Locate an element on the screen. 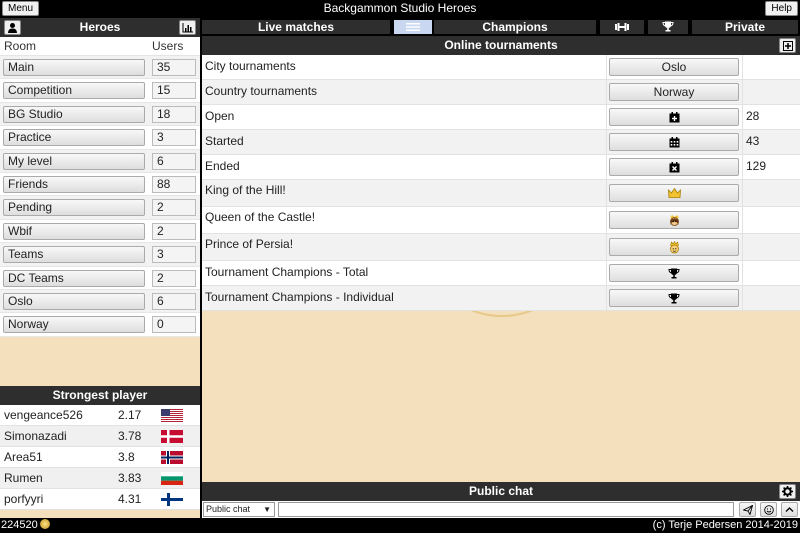  tournament-row: Tournament Champions - Individual is located at coordinates (501, 298).